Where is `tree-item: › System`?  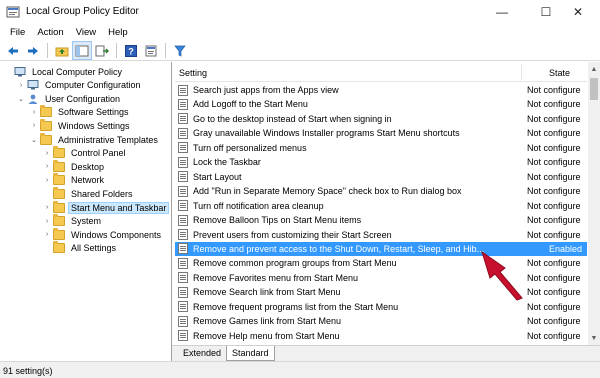
tree-item: › System is located at coordinates (73, 221).